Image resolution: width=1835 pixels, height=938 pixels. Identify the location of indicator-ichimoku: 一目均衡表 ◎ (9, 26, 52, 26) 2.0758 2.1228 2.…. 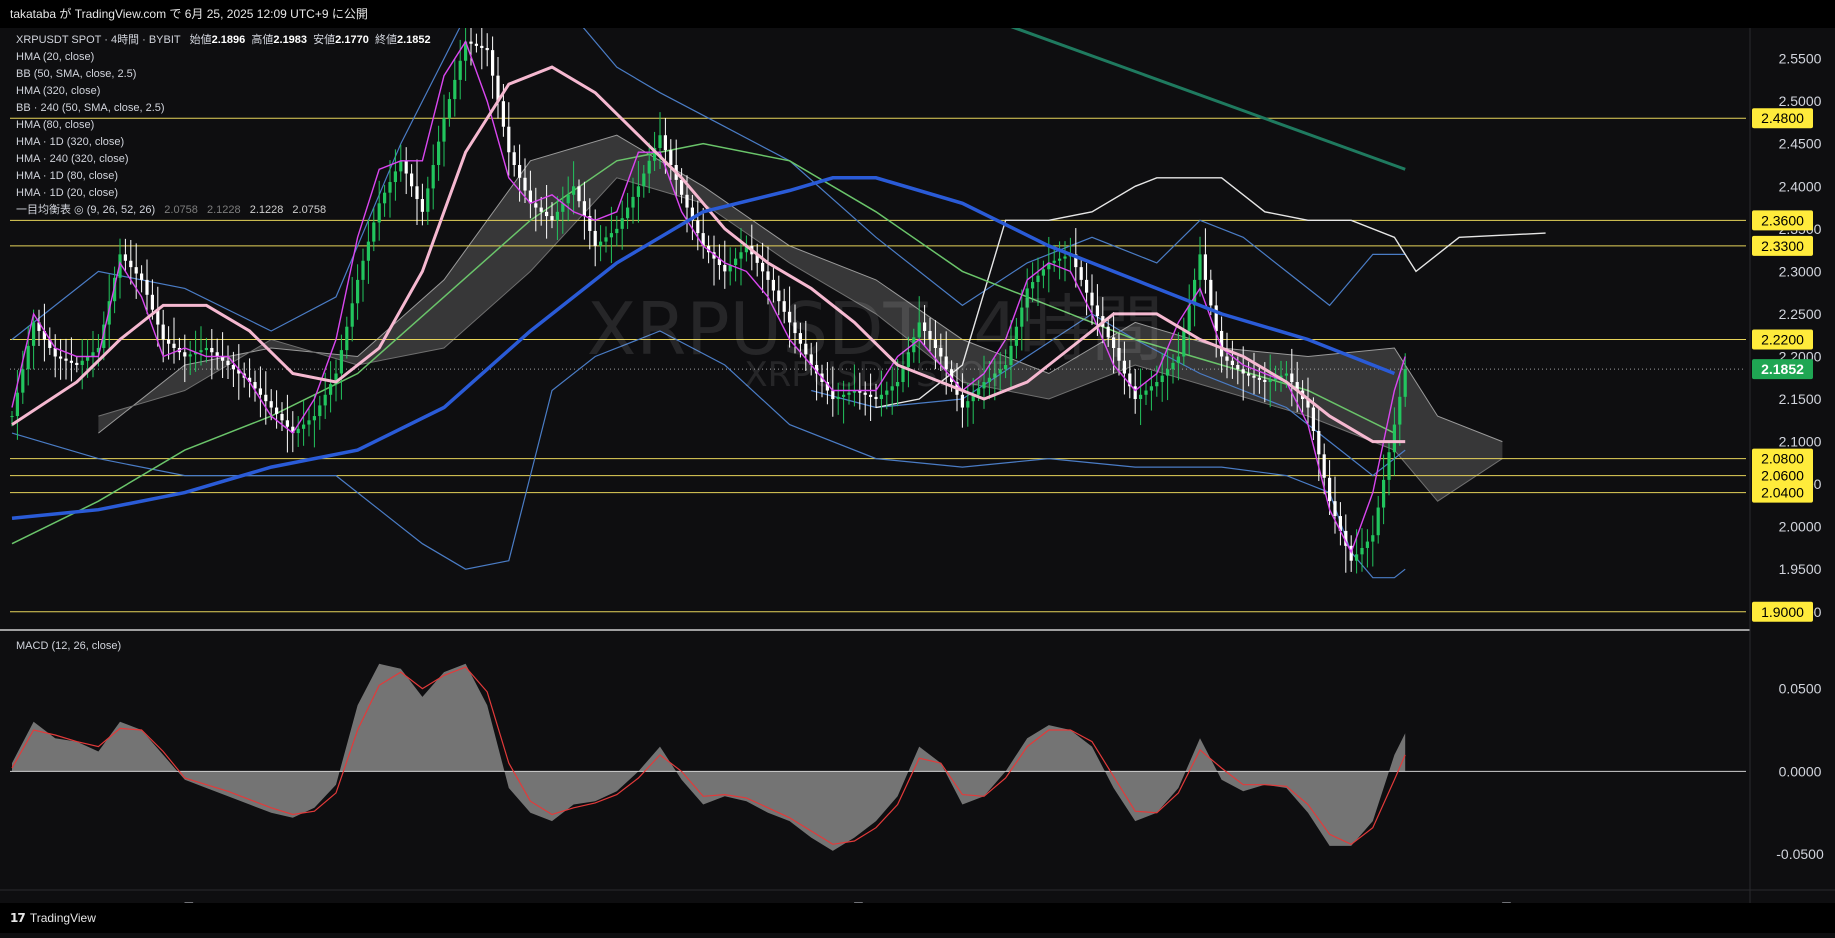
(223, 210).